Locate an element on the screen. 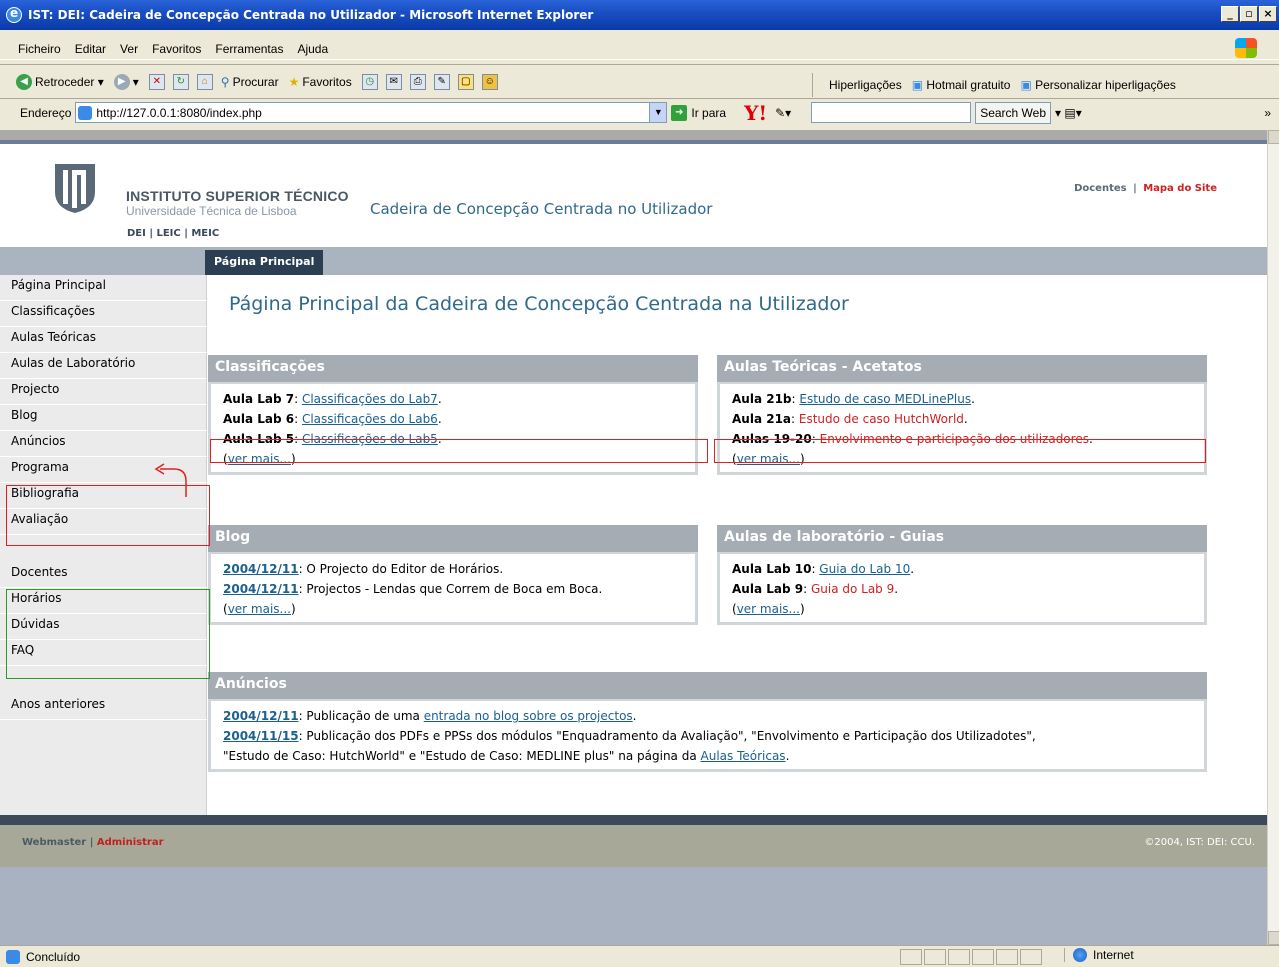 This screenshot has height=967, width=1279. sidebar-item-docentes: Docentes is located at coordinates (103, 575).